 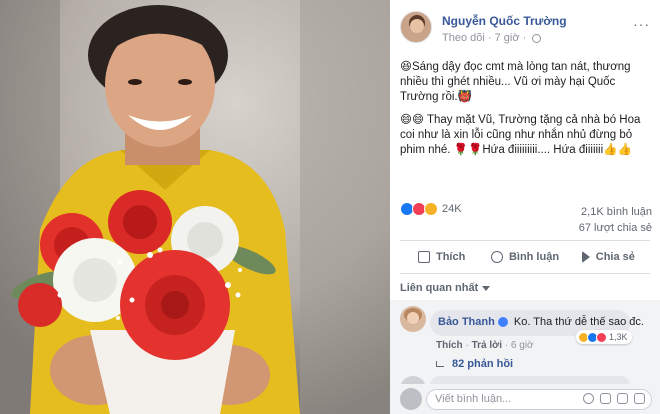 What do you see at coordinates (486, 288) in the screenshot?
I see `chevron-down-icon` at bounding box center [486, 288].